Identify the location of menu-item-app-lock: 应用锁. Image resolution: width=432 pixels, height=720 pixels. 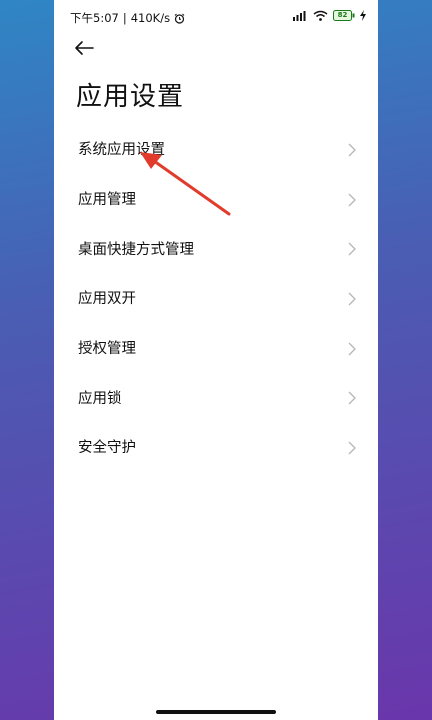
(216, 397).